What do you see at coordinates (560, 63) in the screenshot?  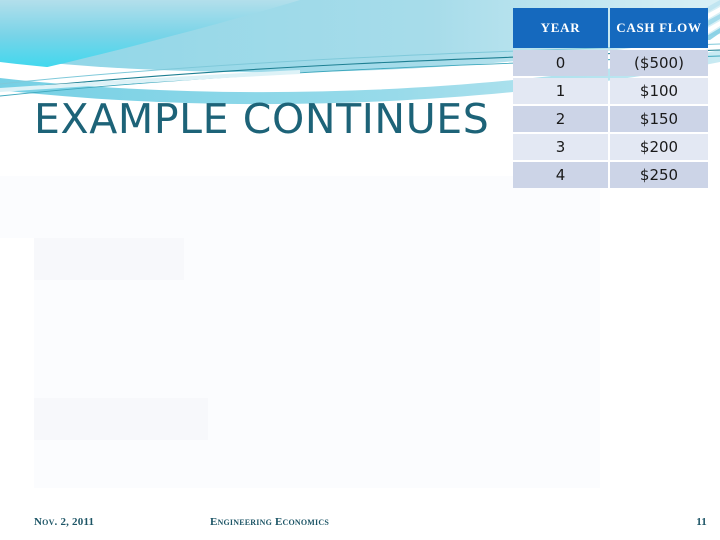 I see `cell-year: 0` at bounding box center [560, 63].